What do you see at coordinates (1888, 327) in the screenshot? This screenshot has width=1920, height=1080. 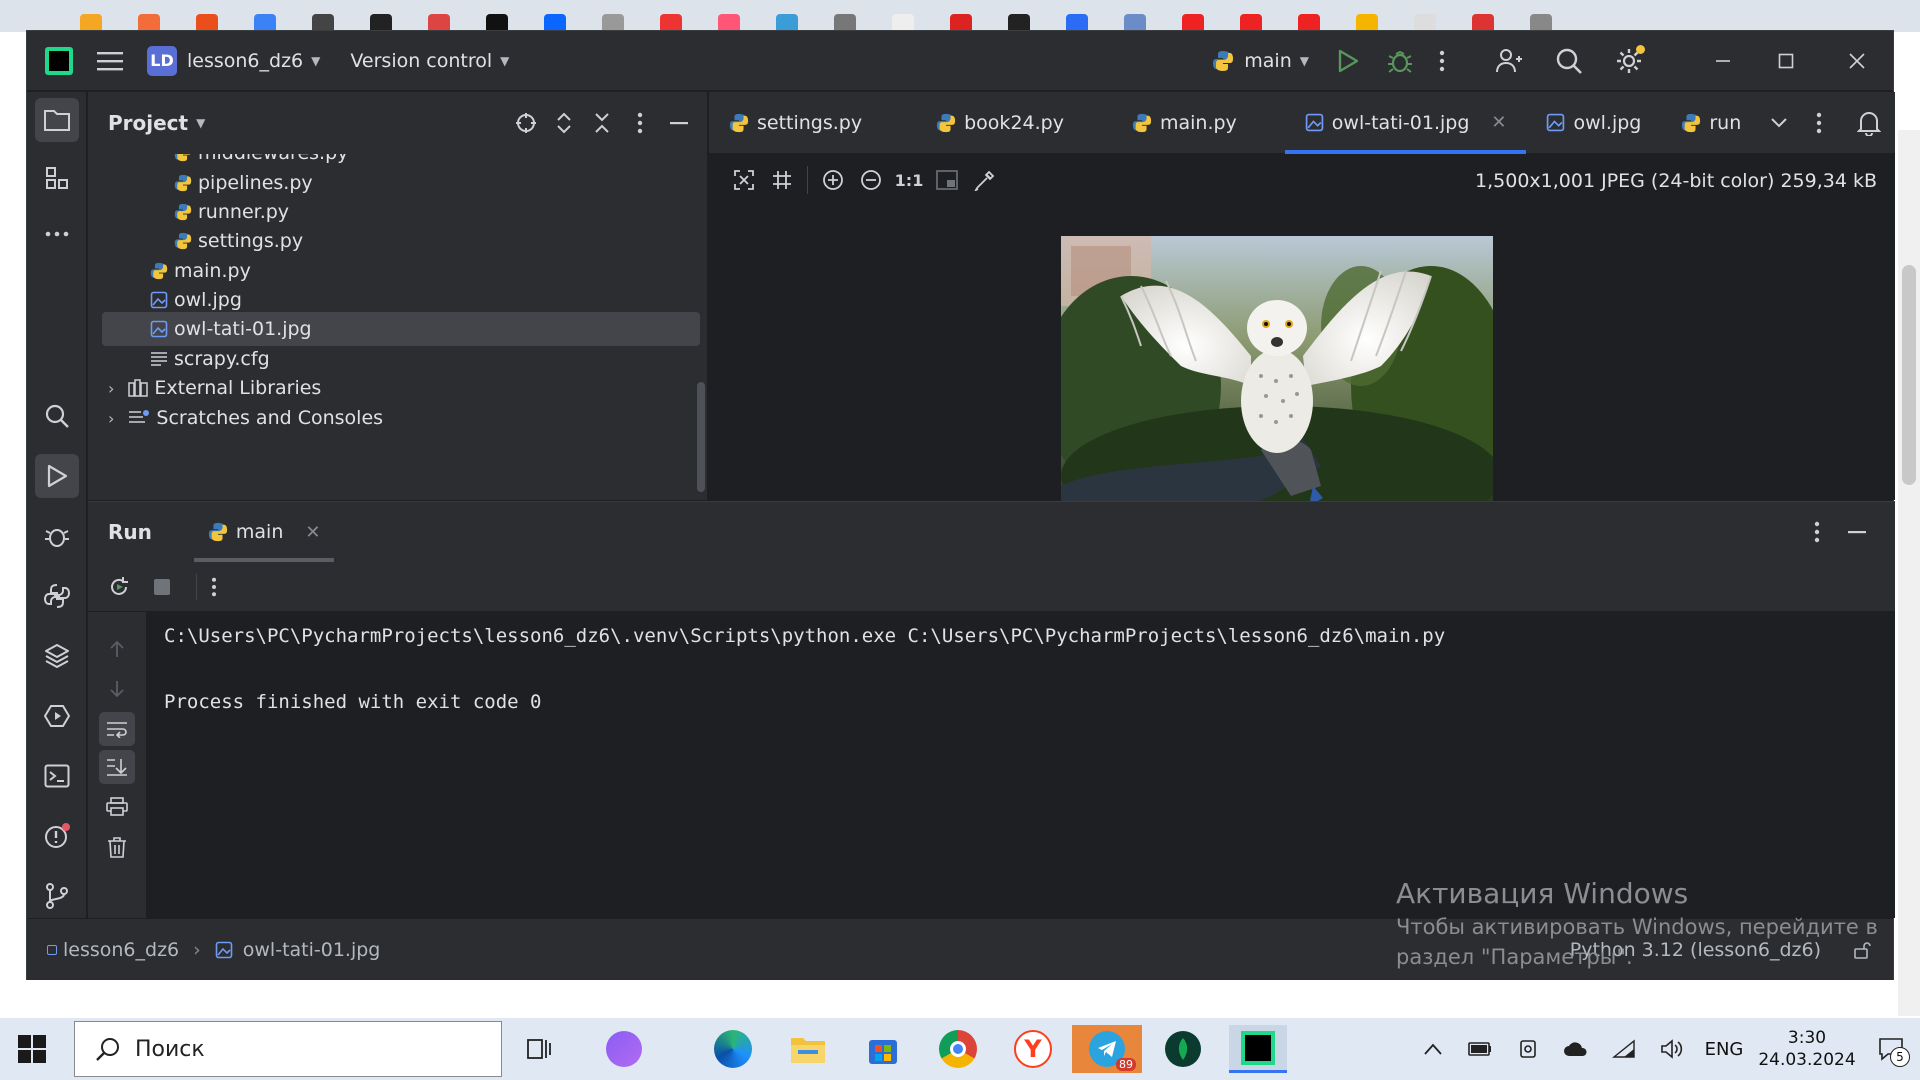 I see `editor-scrollbar` at bounding box center [1888, 327].